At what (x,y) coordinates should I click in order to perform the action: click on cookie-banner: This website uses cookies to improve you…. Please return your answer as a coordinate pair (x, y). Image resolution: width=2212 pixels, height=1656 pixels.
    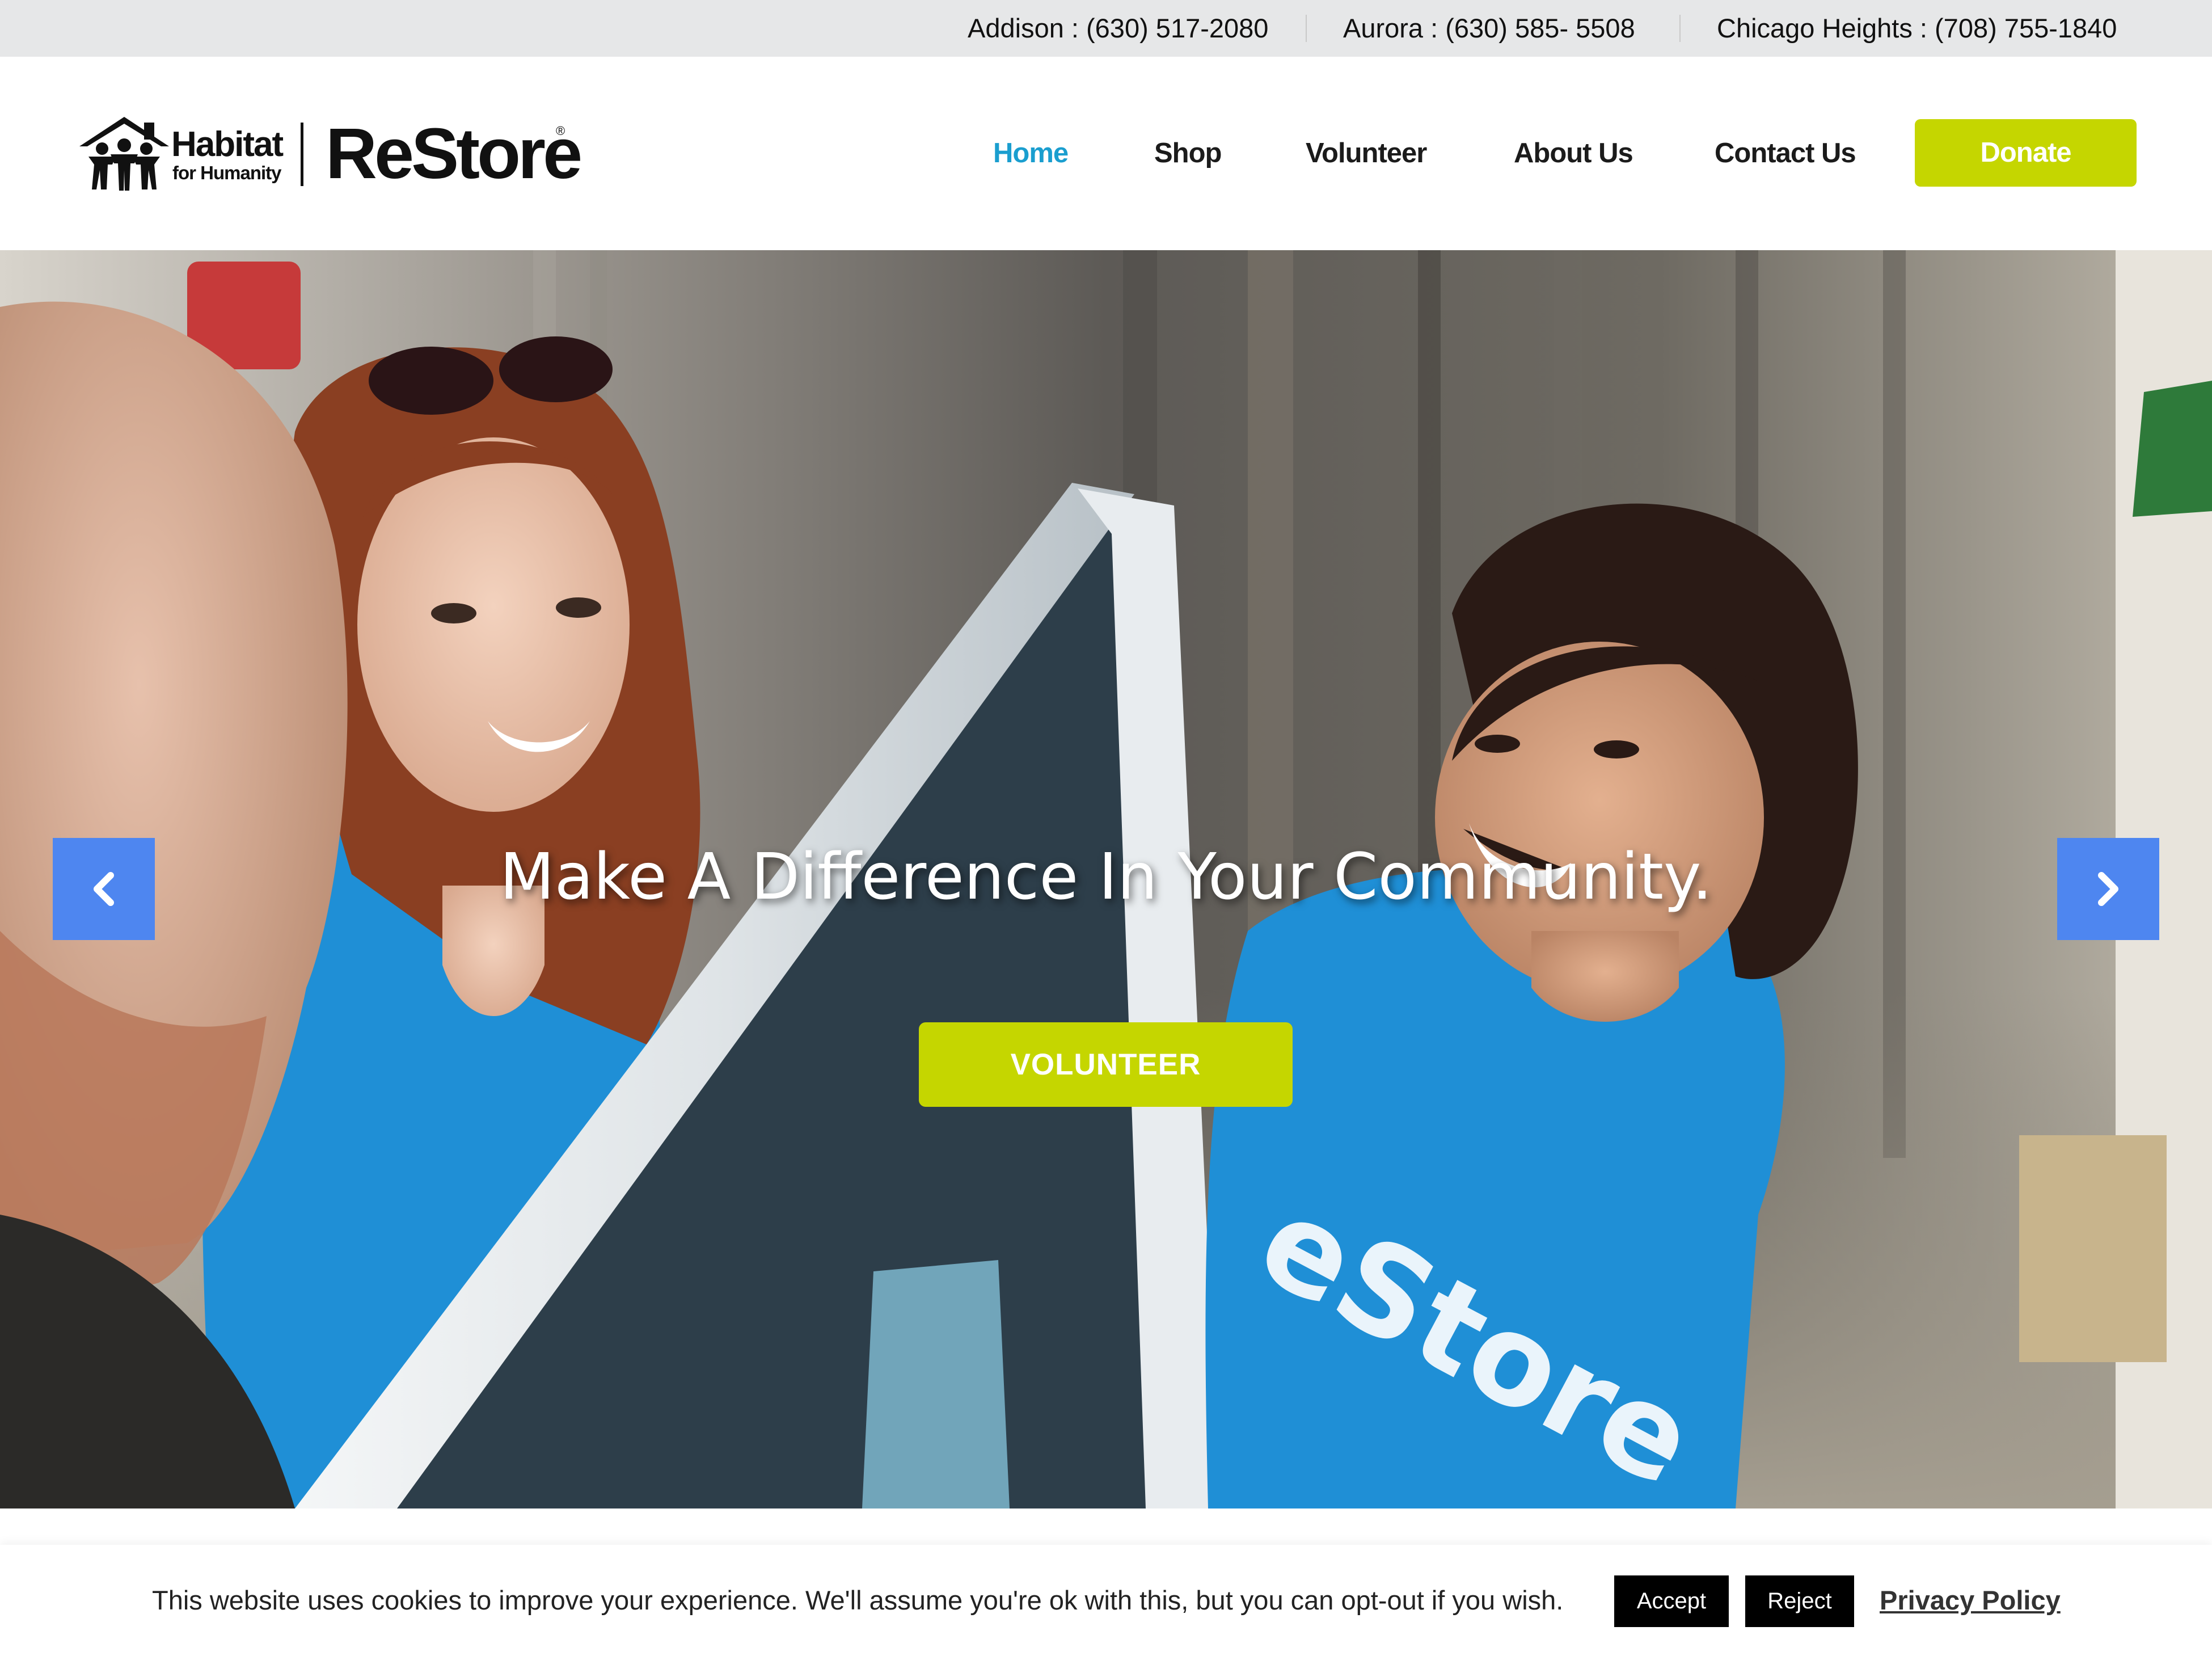
    Looking at the image, I should click on (1106, 1600).